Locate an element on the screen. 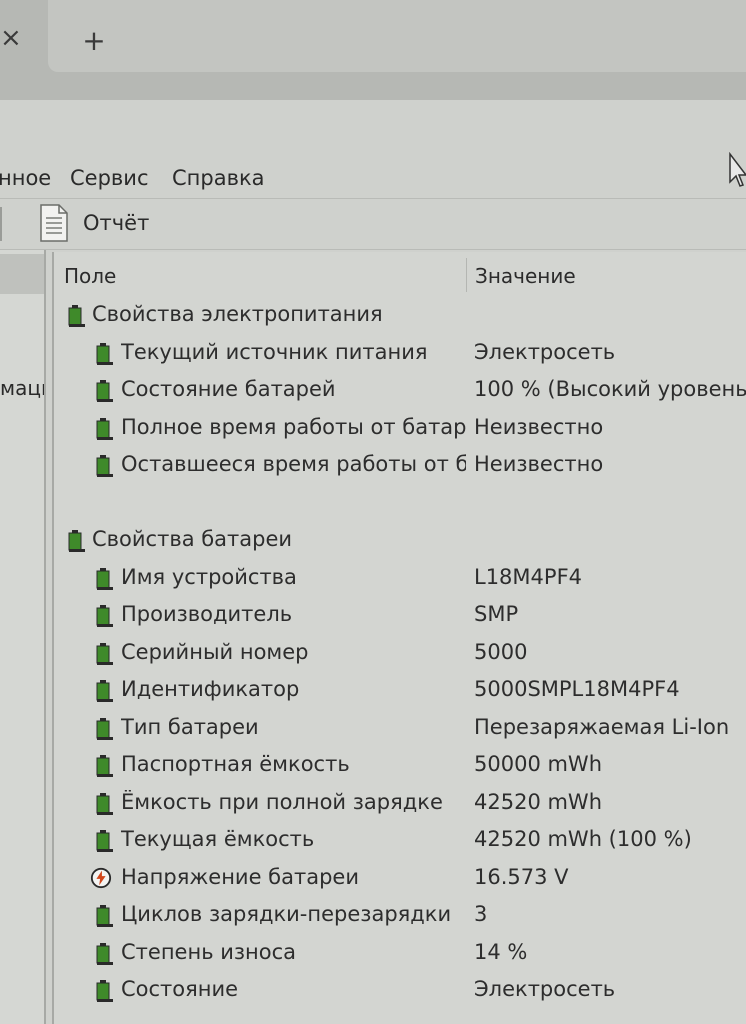 The width and height of the screenshot is (746, 1024). row-value: 50000 mWh is located at coordinates (538, 764).